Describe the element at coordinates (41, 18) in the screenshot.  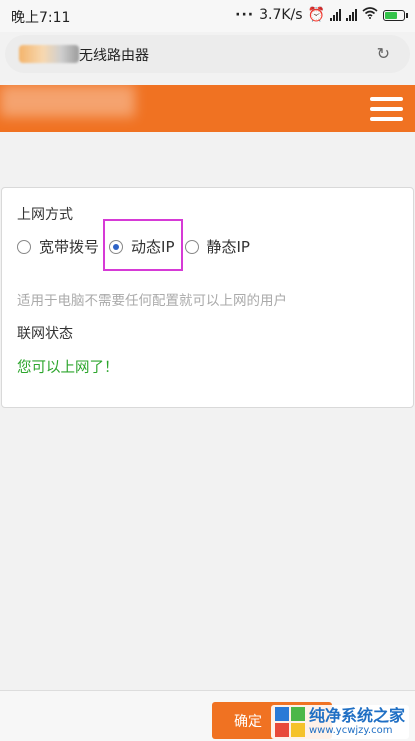
I see `status-time: 晚上7:11` at that location.